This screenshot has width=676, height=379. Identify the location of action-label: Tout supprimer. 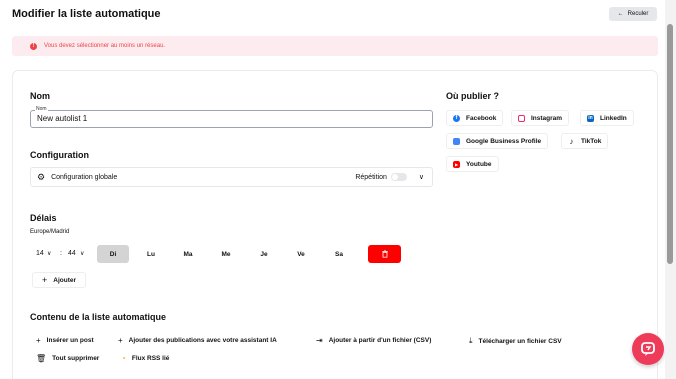
(76, 358).